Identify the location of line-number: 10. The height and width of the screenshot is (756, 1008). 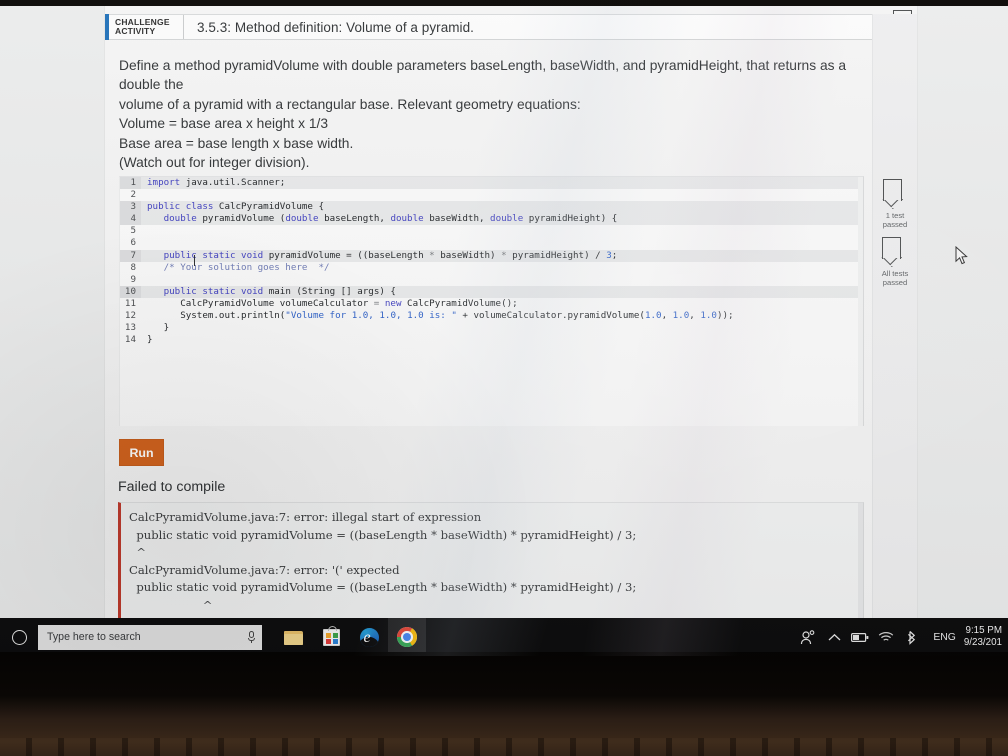
(130, 291).